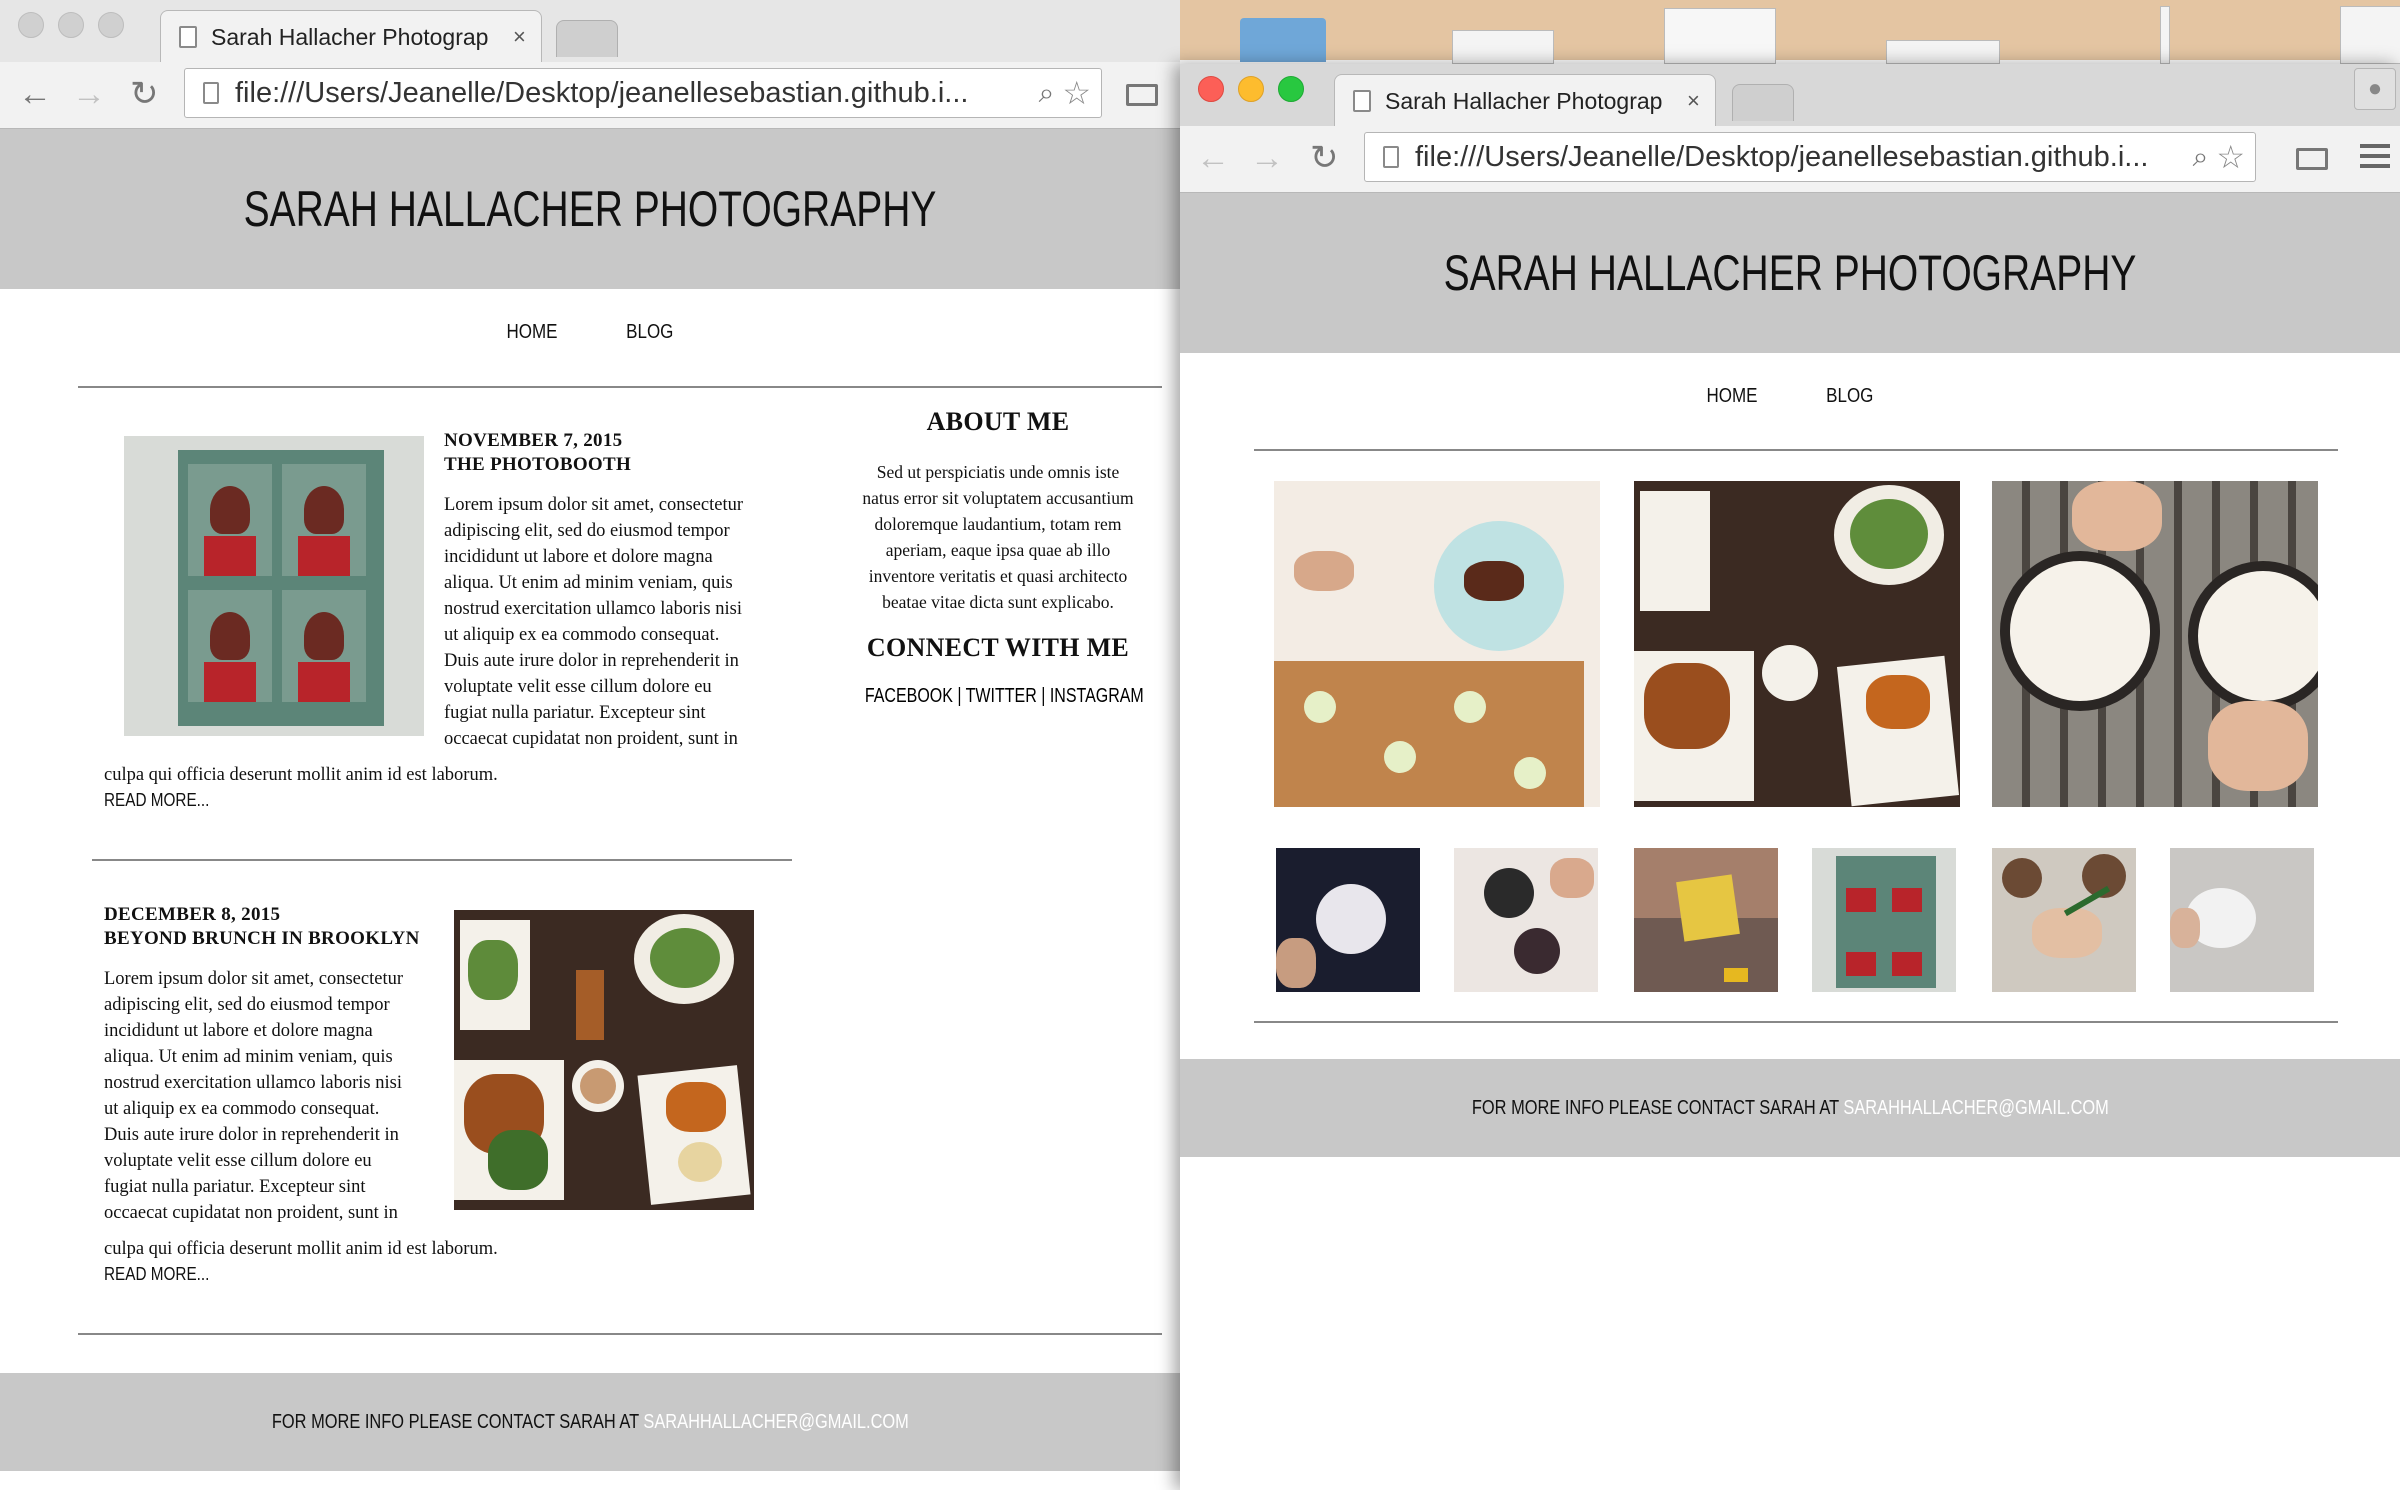 This screenshot has width=2400, height=1490. What do you see at coordinates (1437, 644) in the screenshot?
I see `gallery-photo-cutting-board` at bounding box center [1437, 644].